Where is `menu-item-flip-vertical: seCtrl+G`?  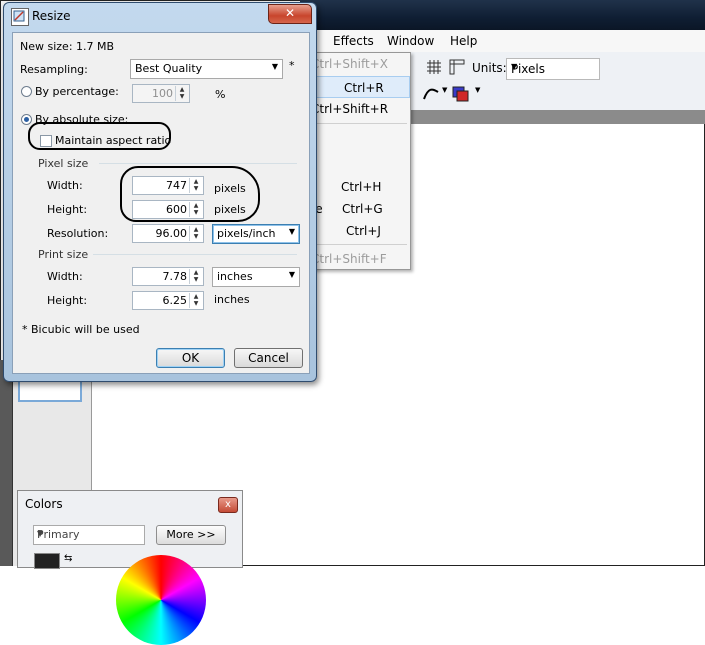 menu-item-flip-vertical: seCtrl+G is located at coordinates (359, 209).